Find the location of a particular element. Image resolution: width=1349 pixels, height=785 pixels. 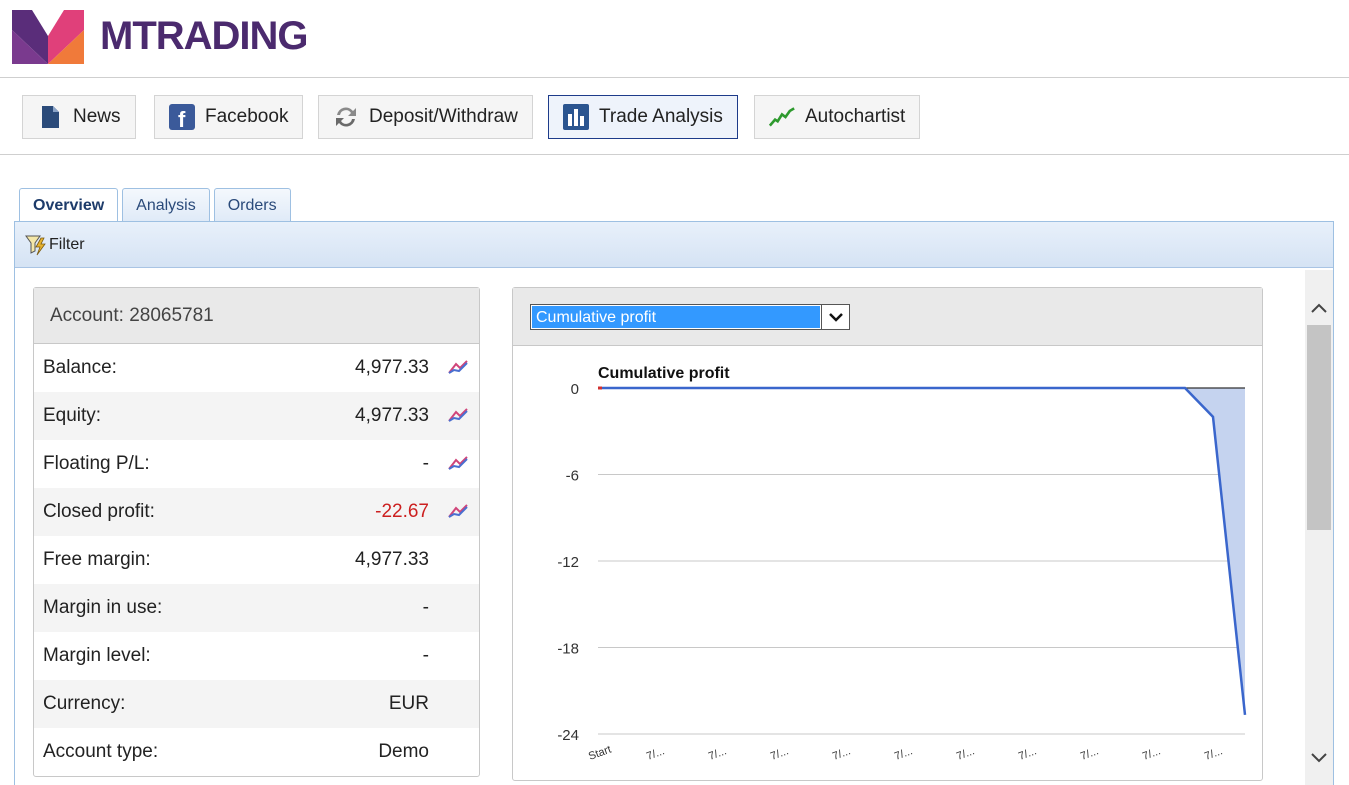

tab-orders: Orders is located at coordinates (252, 205).